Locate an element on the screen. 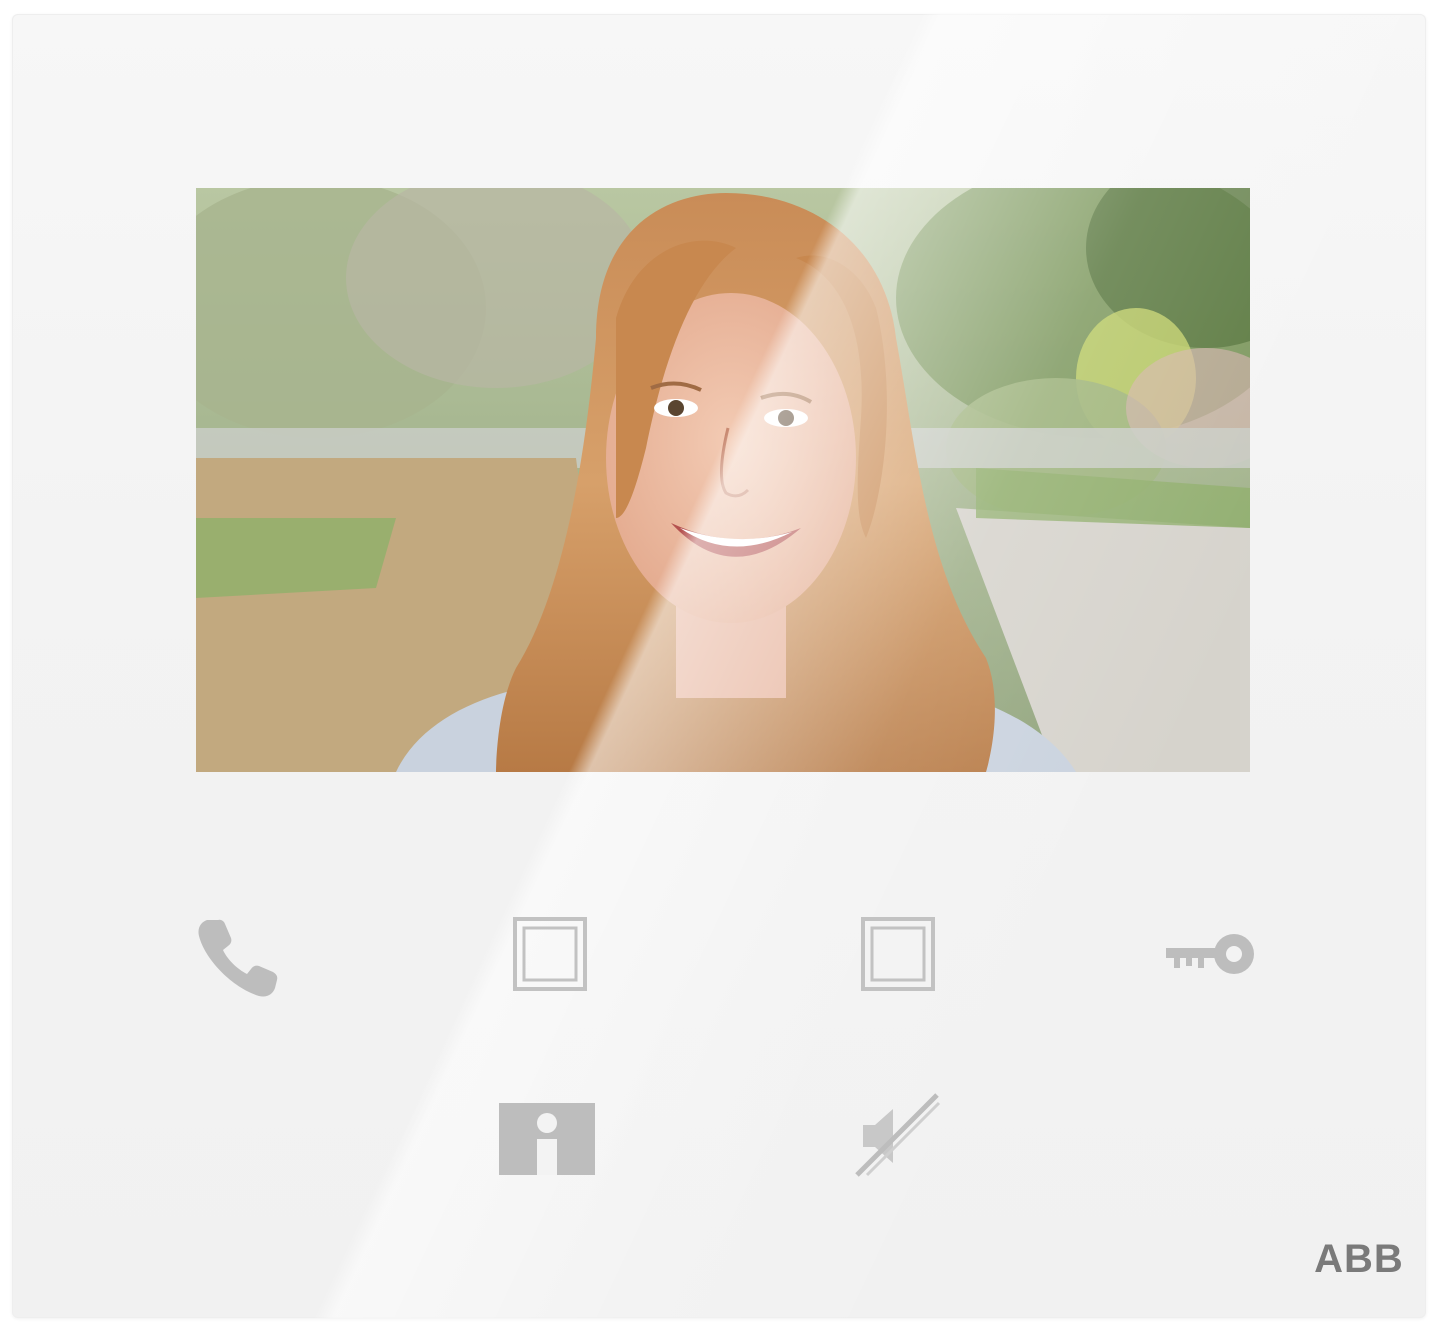 Image resolution: width=1435 pixels, height=1327 pixels. phone-icon is located at coordinates (238, 958).